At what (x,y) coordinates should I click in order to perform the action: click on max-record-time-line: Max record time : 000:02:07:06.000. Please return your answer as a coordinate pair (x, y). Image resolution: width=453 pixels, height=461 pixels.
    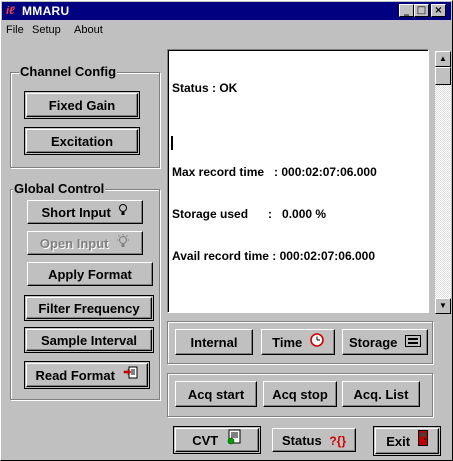
    Looking at the image, I should click on (274, 172).